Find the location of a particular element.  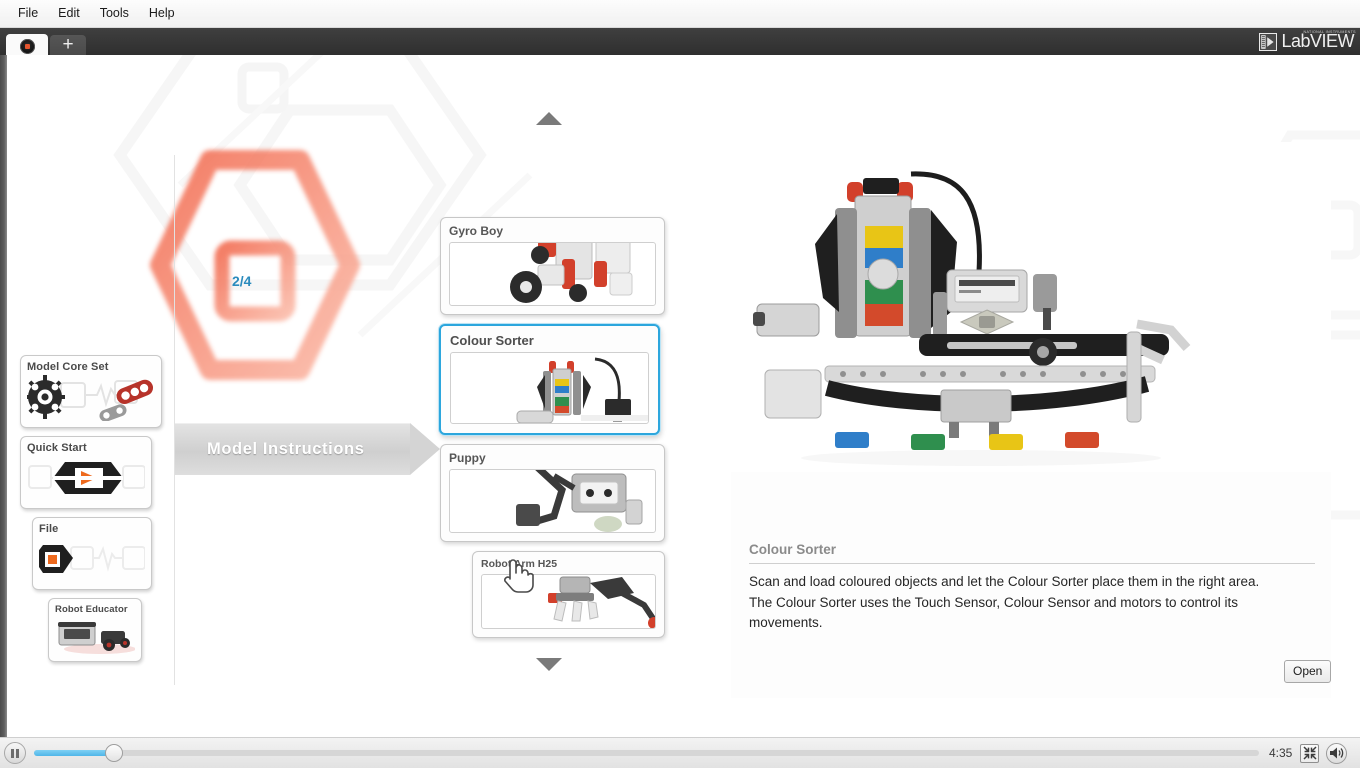

sidebar-card-file: File is located at coordinates (92, 553).